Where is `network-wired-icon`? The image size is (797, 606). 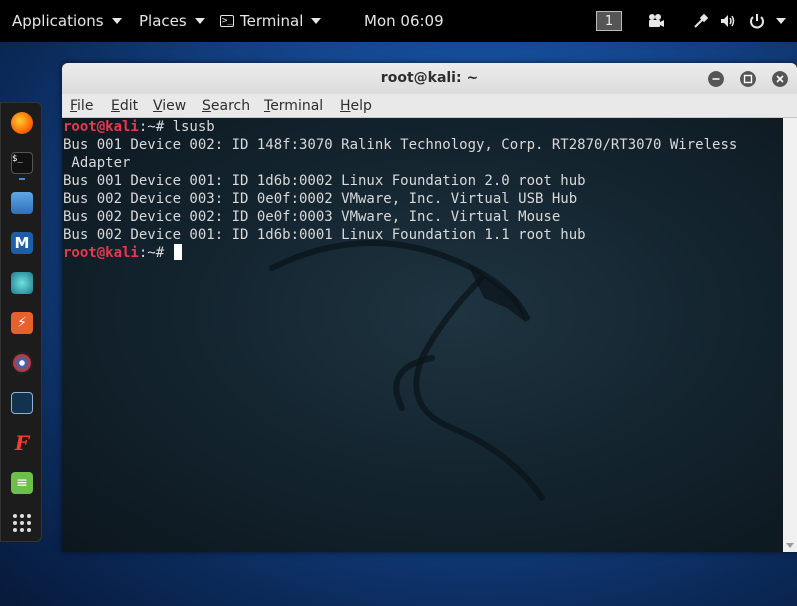 network-wired-icon is located at coordinates (701, 21).